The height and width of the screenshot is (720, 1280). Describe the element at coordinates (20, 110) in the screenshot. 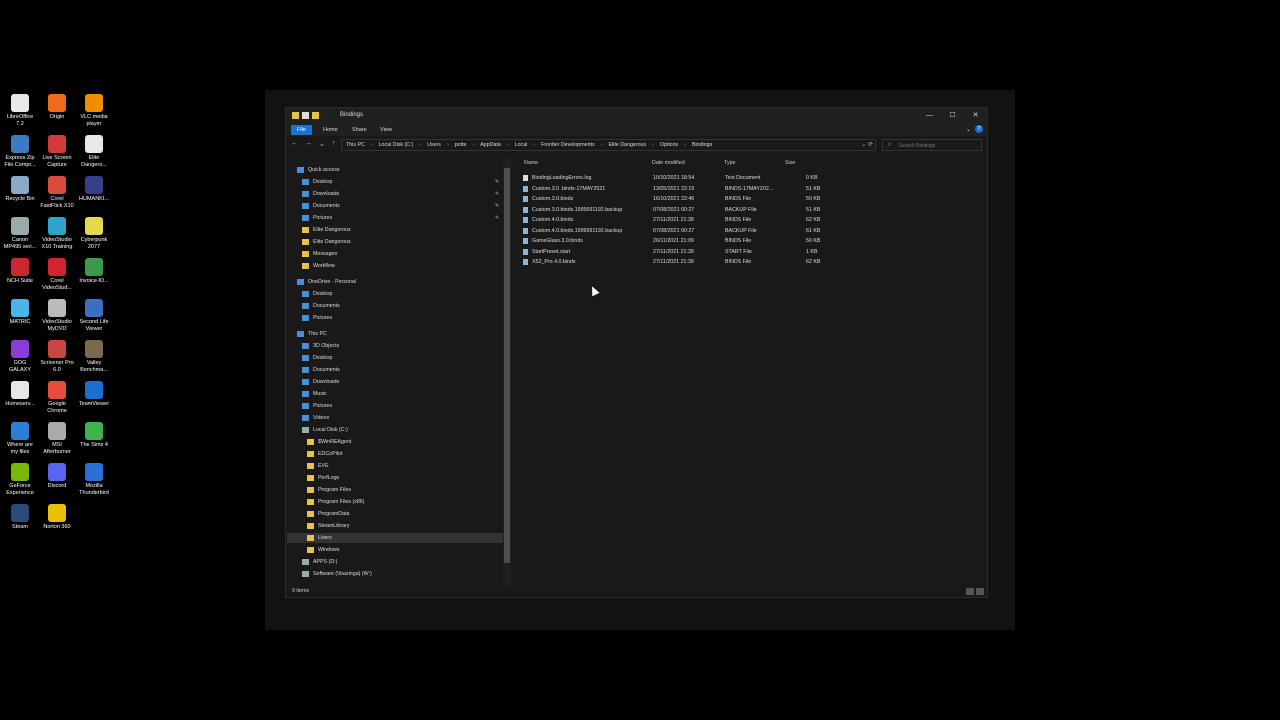

I see `desktop-icon: LibreOffice 7.2` at that location.